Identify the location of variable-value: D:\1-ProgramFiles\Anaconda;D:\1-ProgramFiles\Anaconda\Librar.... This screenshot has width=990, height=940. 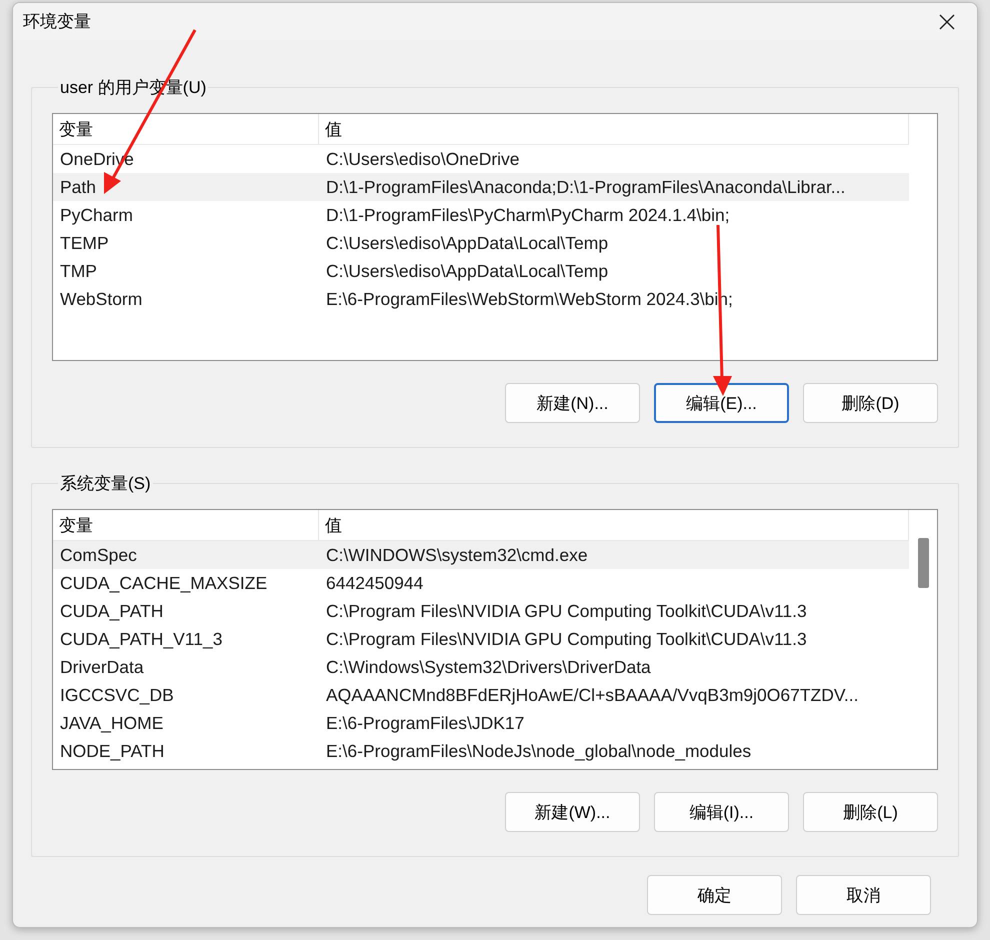
(585, 187).